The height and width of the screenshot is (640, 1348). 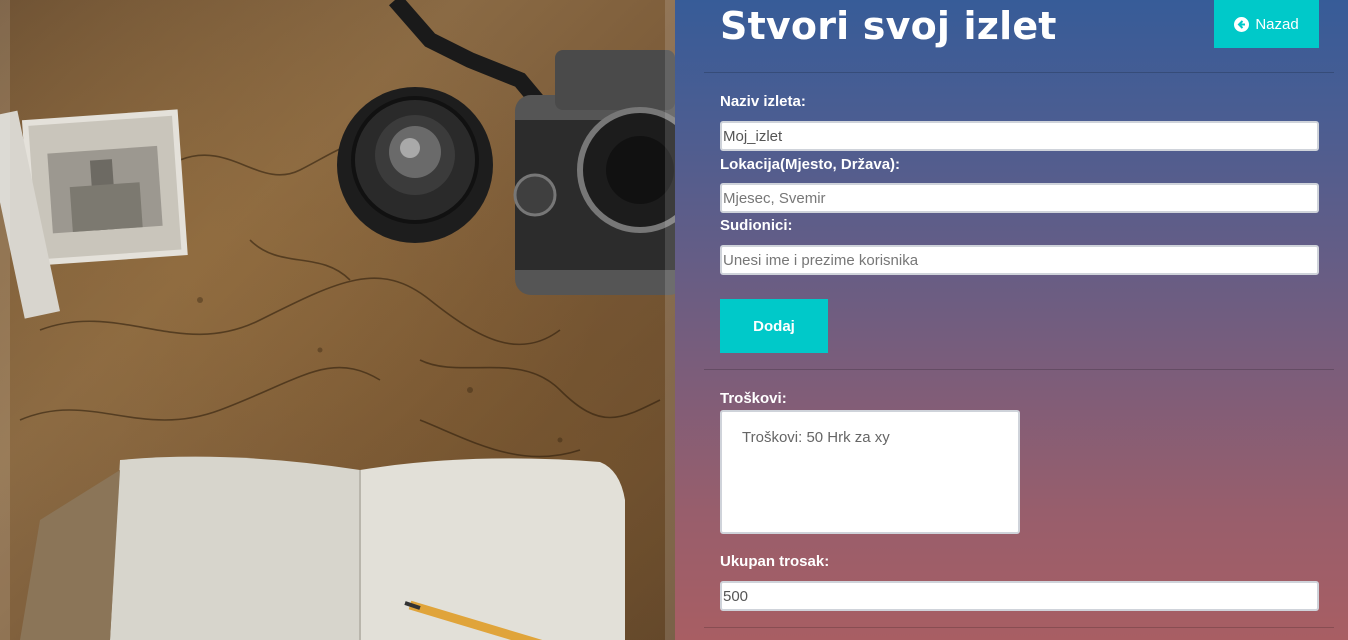 What do you see at coordinates (756, 225) in the screenshot?
I see `participants-label: Sudionici:` at bounding box center [756, 225].